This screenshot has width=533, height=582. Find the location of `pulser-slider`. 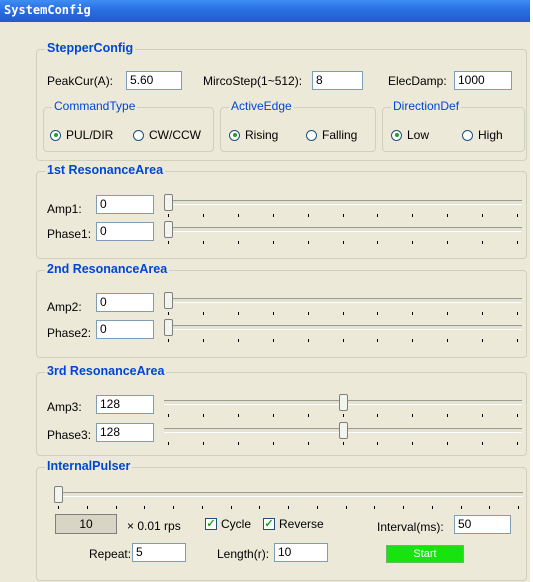

pulser-slider is located at coordinates (288, 497).